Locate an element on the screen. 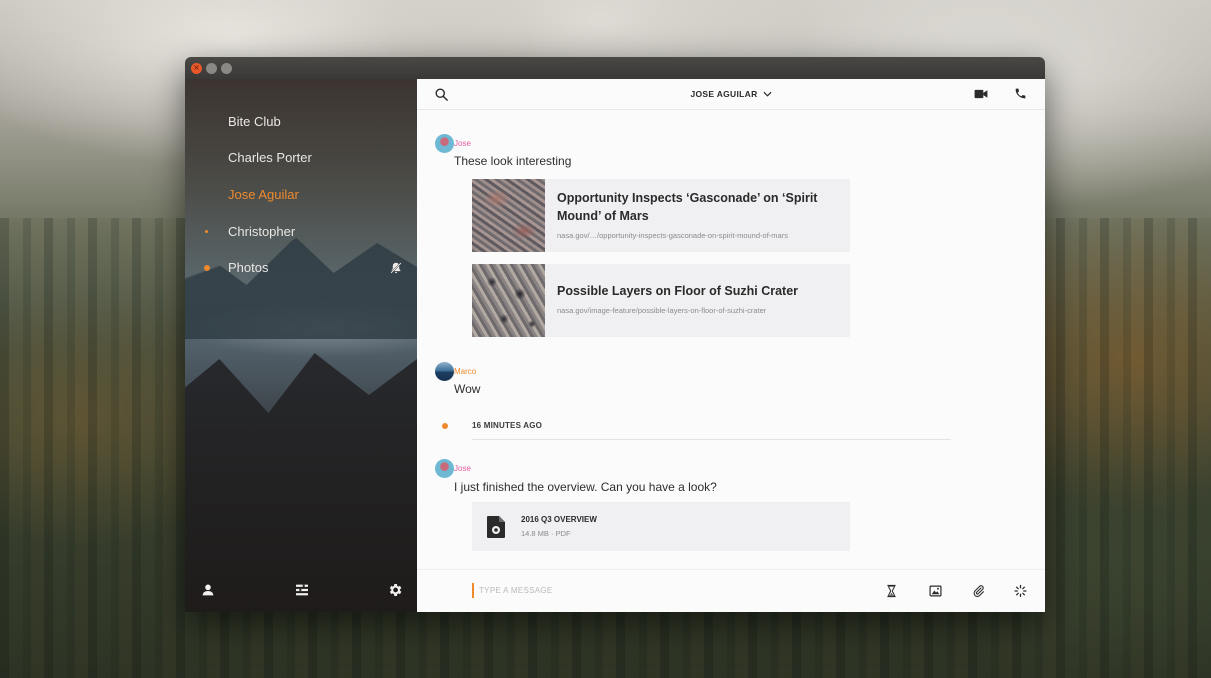 This screenshot has height=678, width=1211. profile-icon is located at coordinates (208, 590).